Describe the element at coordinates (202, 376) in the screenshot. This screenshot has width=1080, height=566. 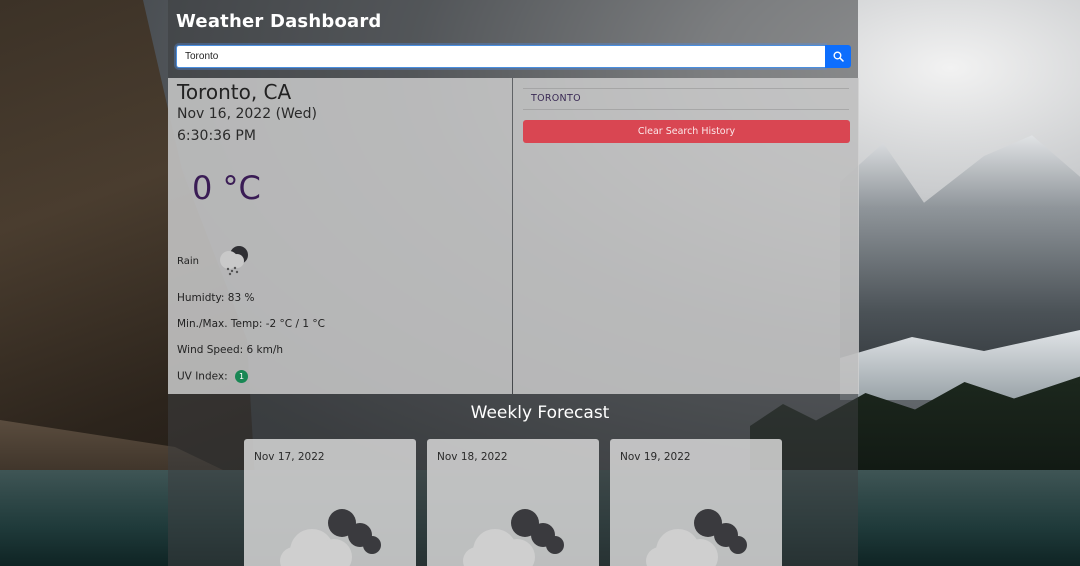
I see `uv-index-label: UV Index:` at that location.